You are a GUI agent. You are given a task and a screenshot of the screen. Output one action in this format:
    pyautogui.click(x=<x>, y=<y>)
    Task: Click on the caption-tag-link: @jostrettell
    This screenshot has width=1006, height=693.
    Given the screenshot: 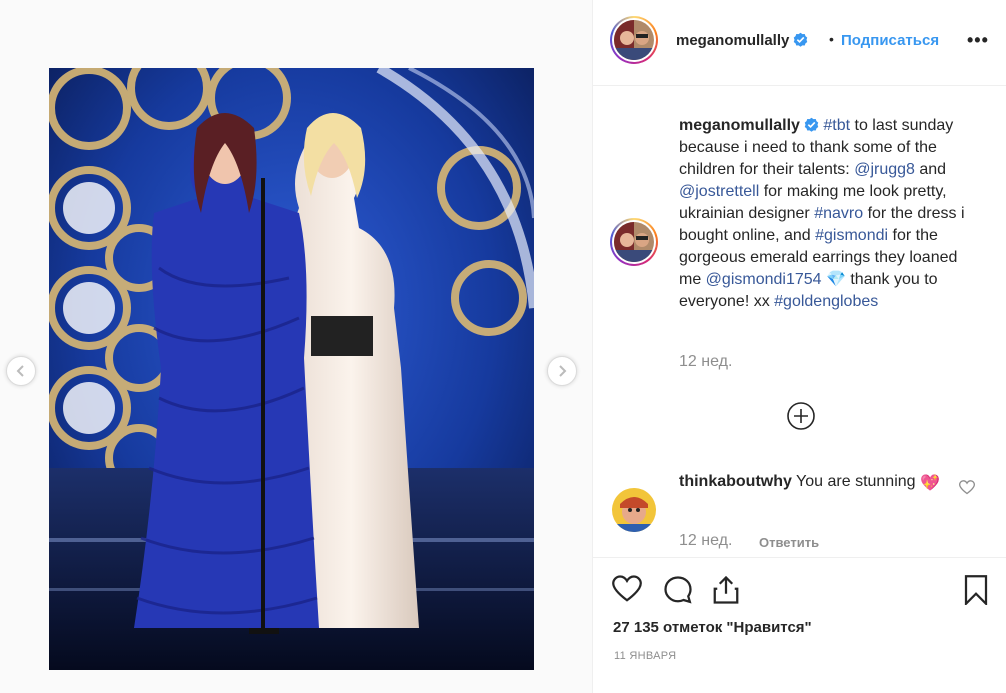 What is the action you would take?
    pyautogui.click(x=719, y=191)
    